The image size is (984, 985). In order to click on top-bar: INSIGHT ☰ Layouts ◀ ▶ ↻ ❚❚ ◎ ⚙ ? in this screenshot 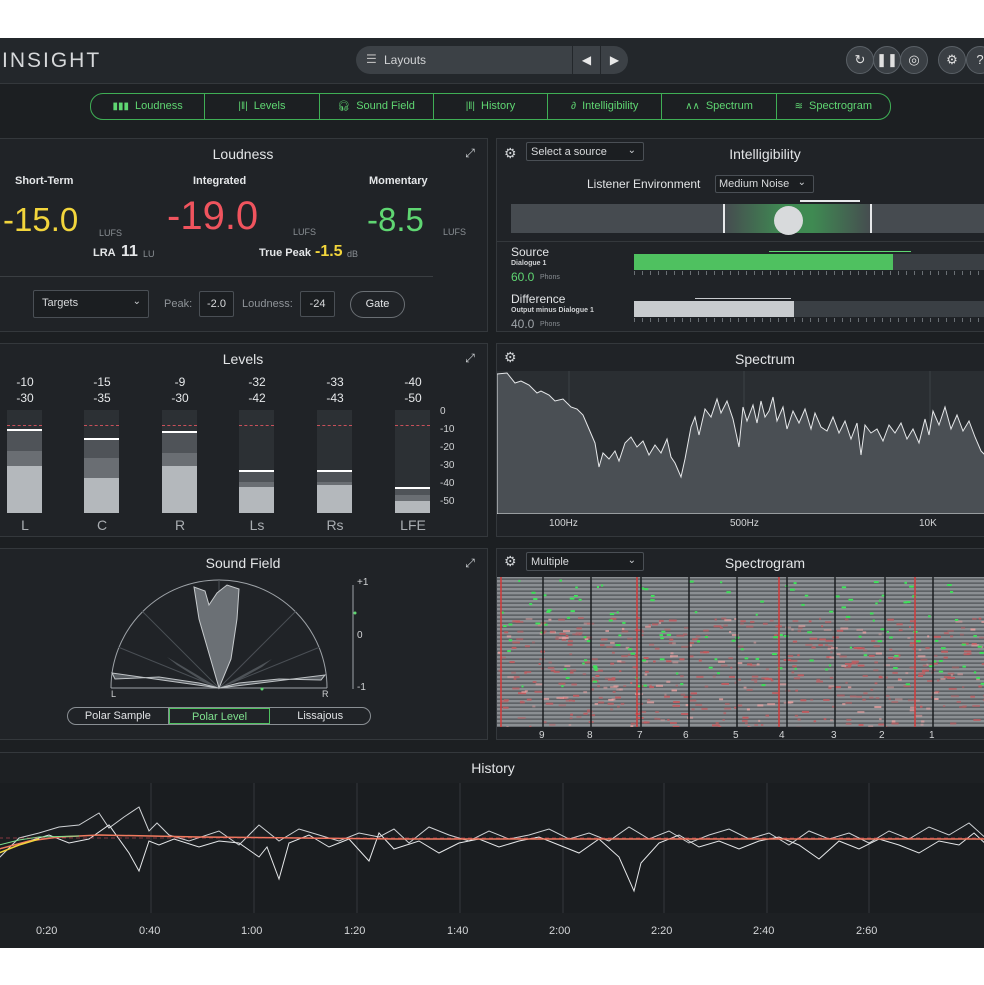, I will do `click(492, 61)`.